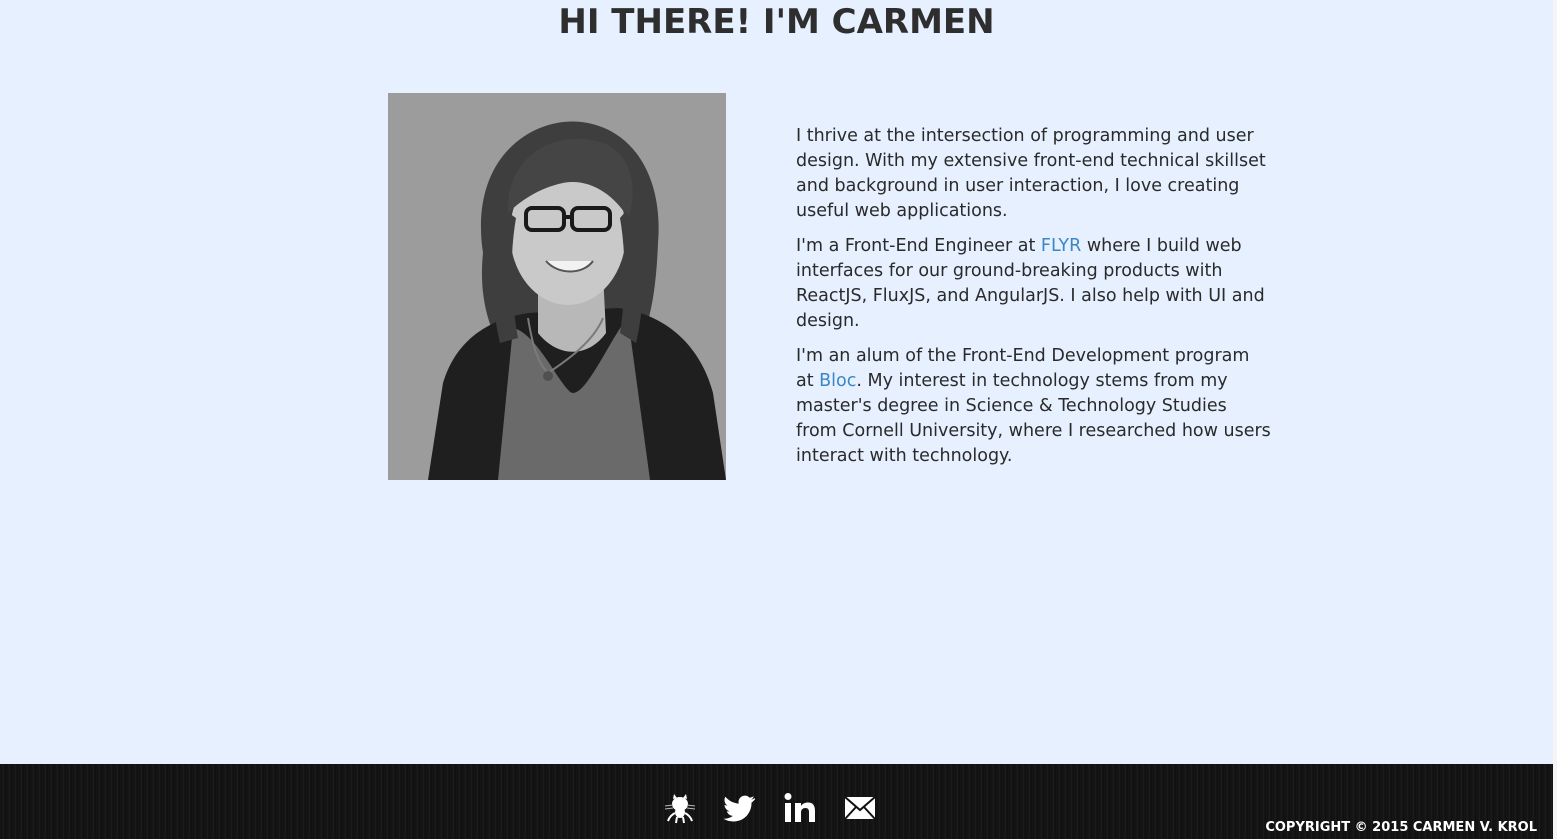 The height and width of the screenshot is (839, 1557). I want to click on bloc-link: Bloc, so click(837, 381).